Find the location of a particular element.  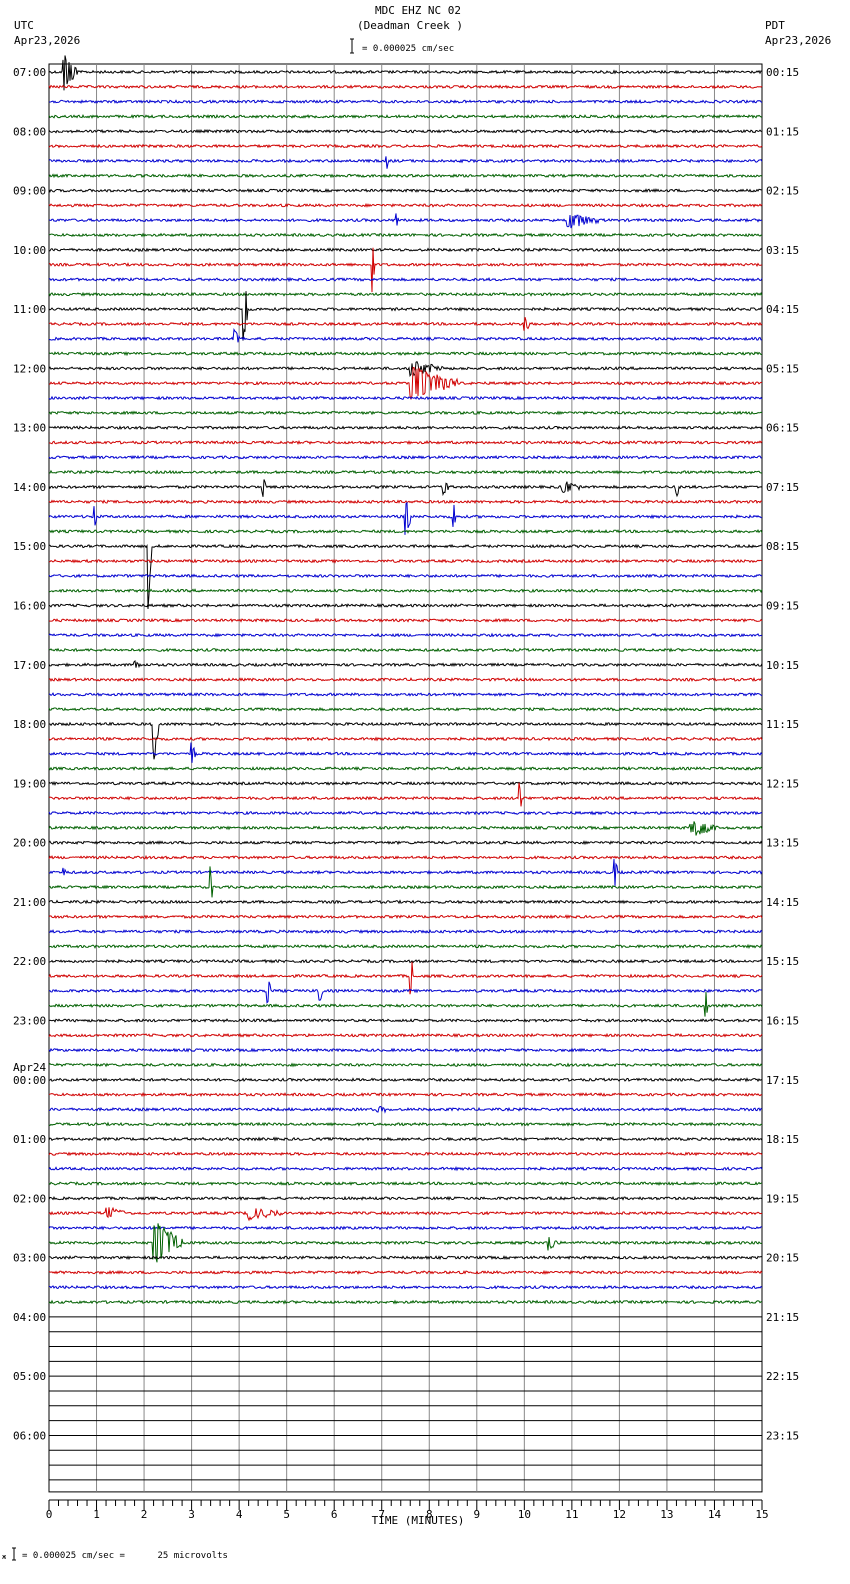

utc-hour-label: 19:00 is located at coordinates (29, 783).